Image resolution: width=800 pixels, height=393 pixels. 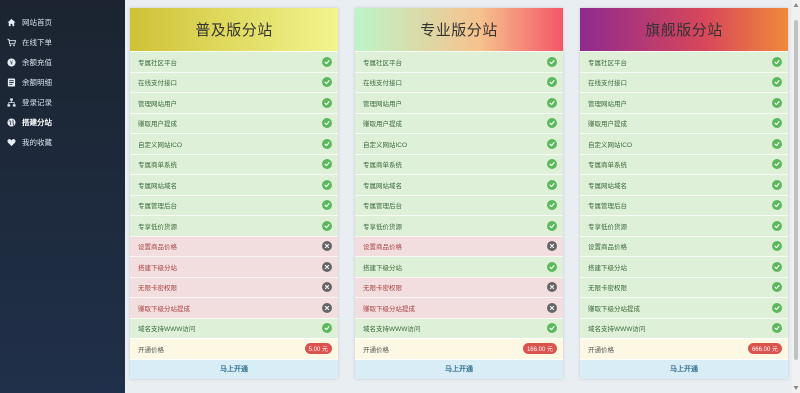 I want to click on sidebar-item-home: 网站首页, so click(x=62, y=22).